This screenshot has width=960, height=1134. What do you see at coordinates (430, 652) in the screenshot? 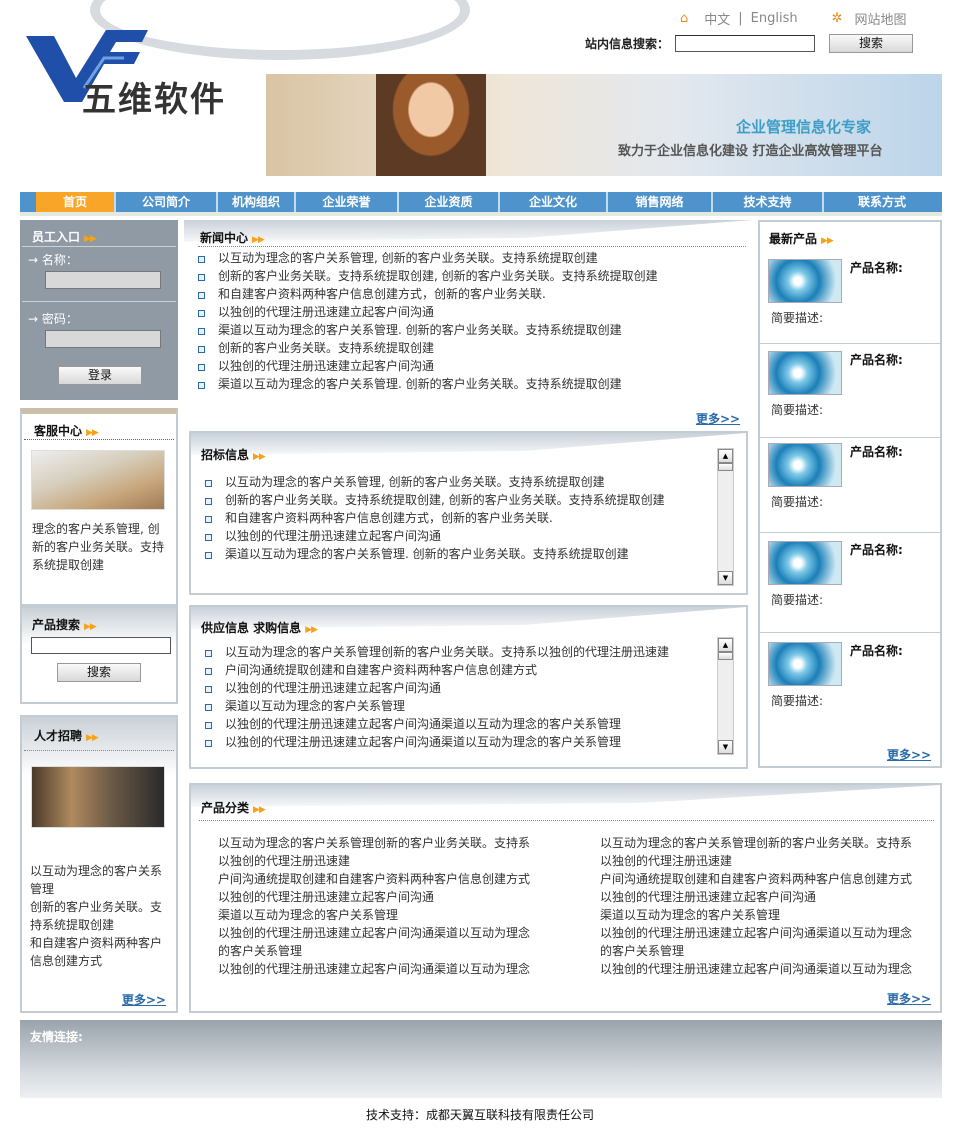
I see `supply-item: 以互动为理念的客户关系管理创新的客户业务关联。支持系以独创的代理注册迅速建` at bounding box center [430, 652].